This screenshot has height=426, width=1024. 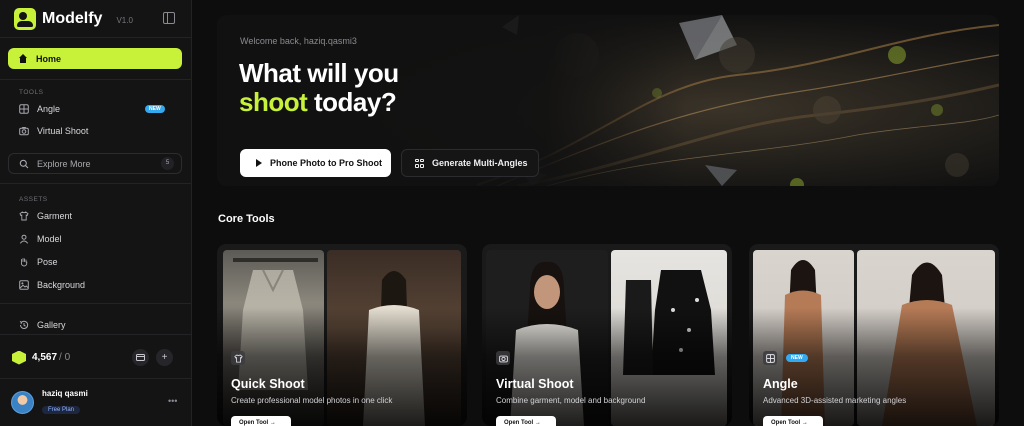 I want to click on app-name: Modelfy, so click(x=72, y=18).